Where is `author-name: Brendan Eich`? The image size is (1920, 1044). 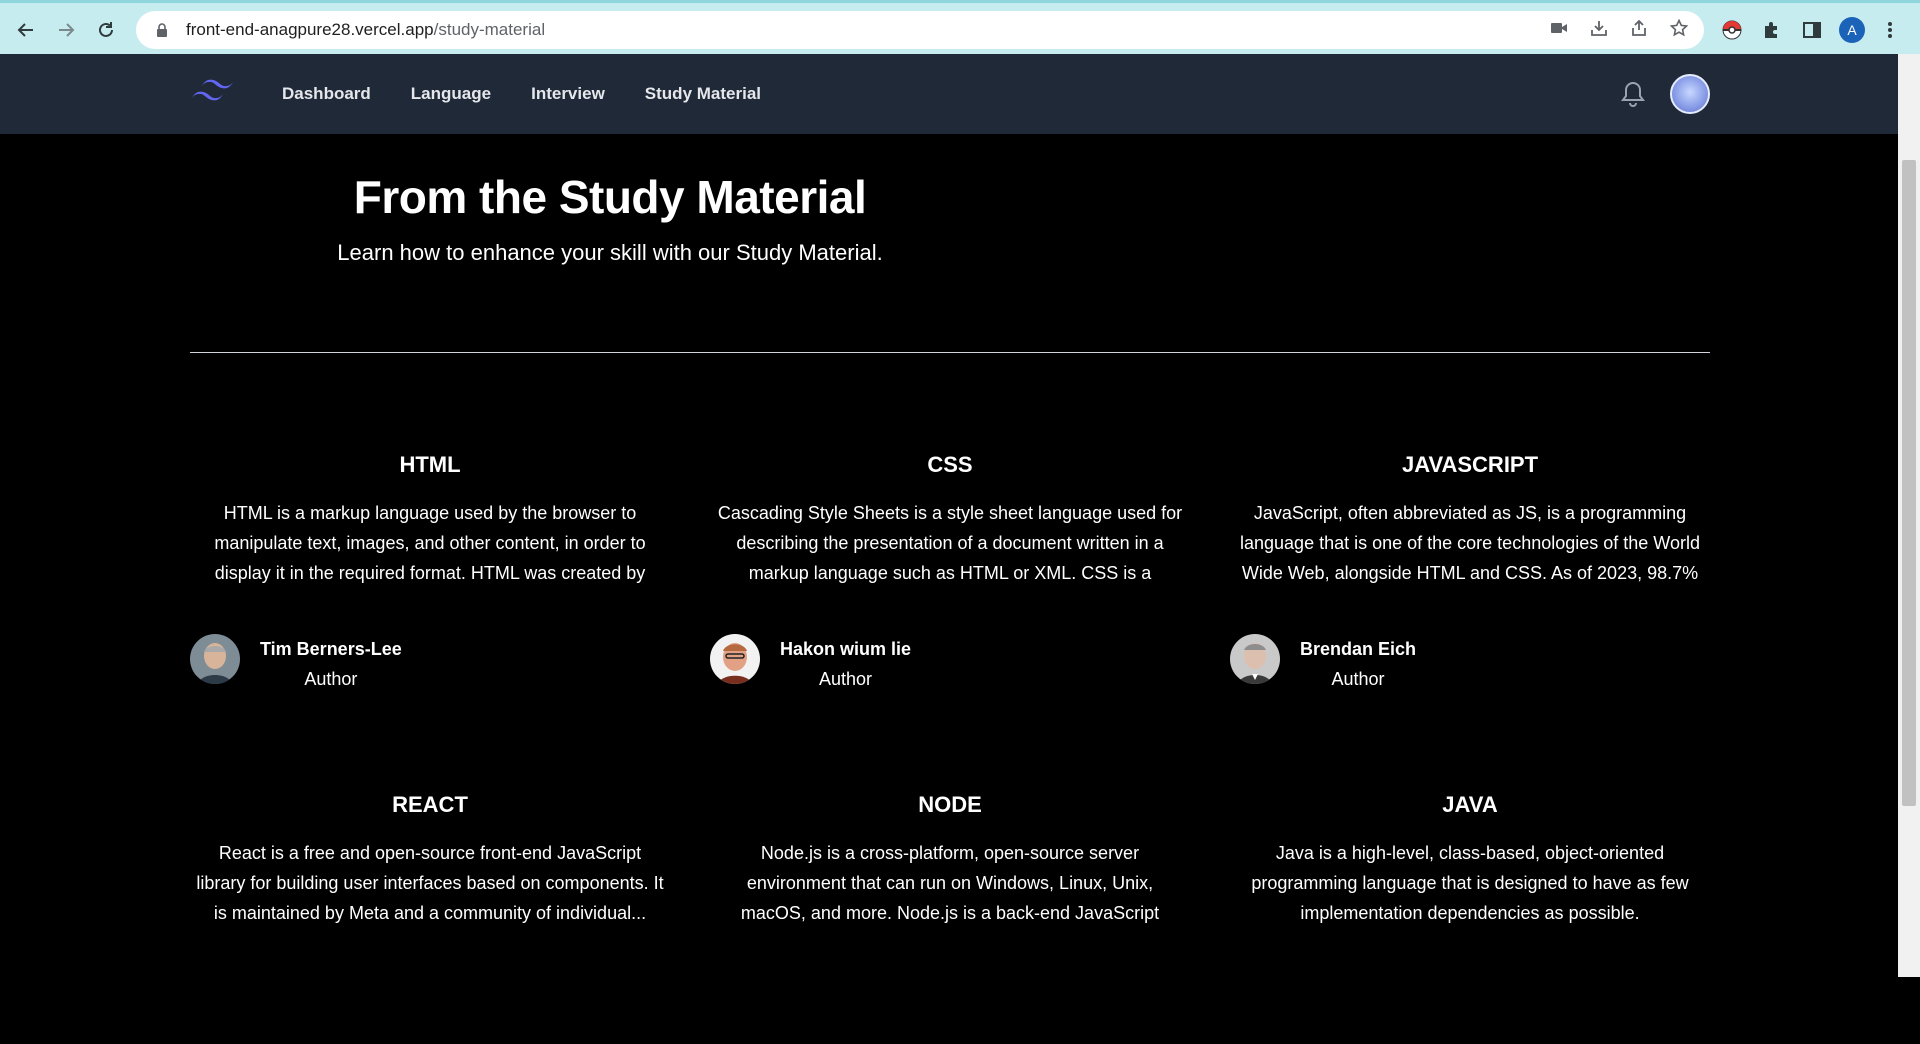 author-name: Brendan Eich is located at coordinates (1358, 649).